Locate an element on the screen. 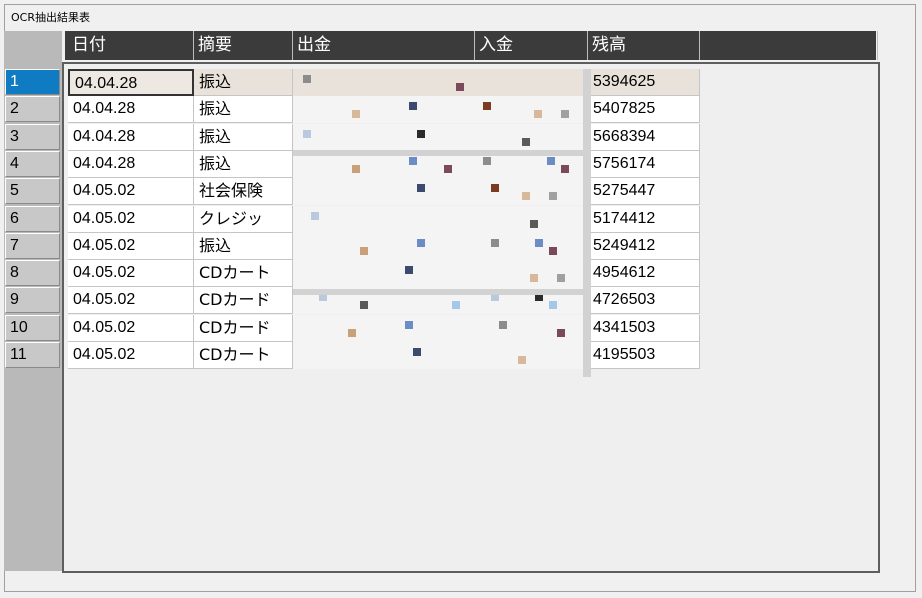 This screenshot has width=922, height=598. cell-memo: 社会保険 is located at coordinates (243, 191).